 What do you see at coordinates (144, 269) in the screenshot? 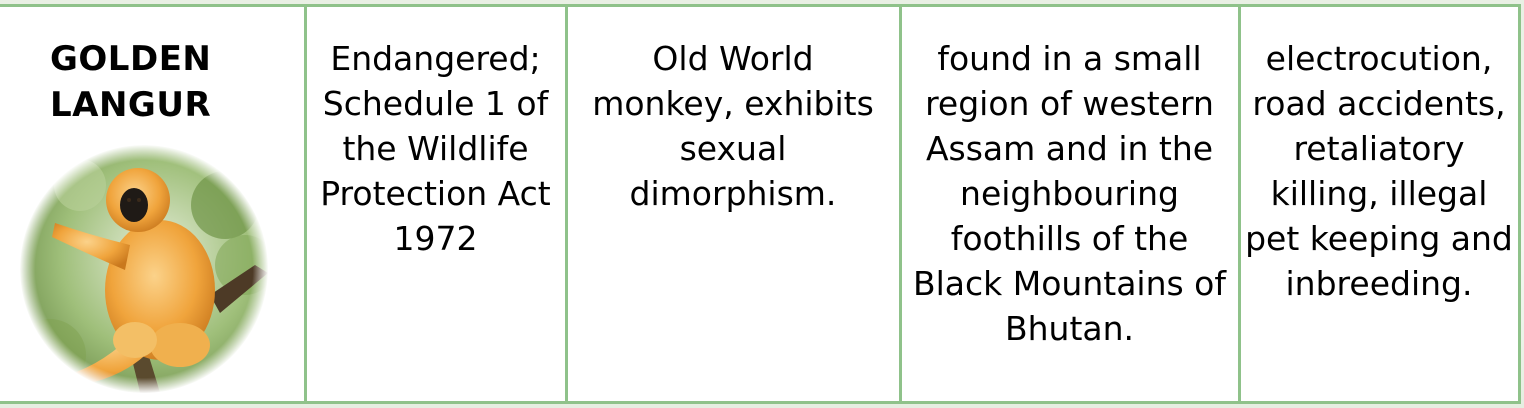
I see `golden-langur-photo` at bounding box center [144, 269].